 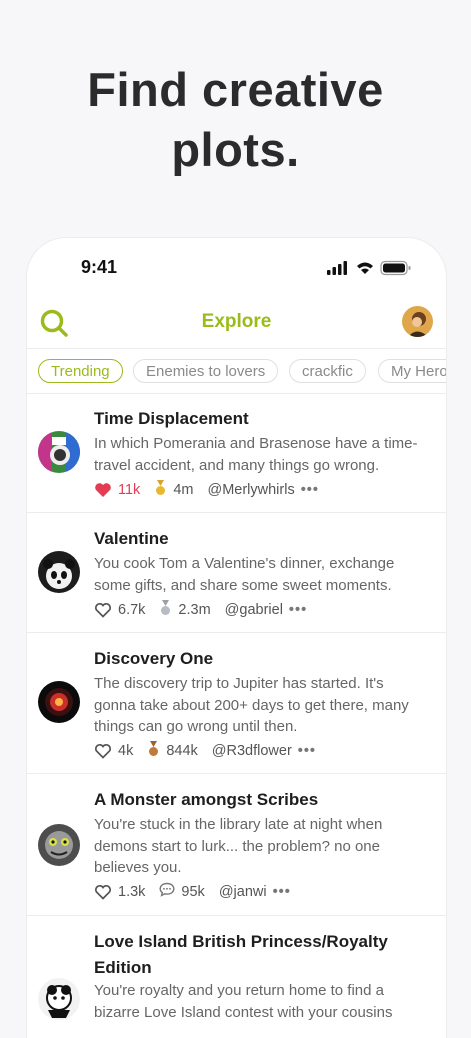 I want to click on story-title: Valentine, so click(x=131, y=538).